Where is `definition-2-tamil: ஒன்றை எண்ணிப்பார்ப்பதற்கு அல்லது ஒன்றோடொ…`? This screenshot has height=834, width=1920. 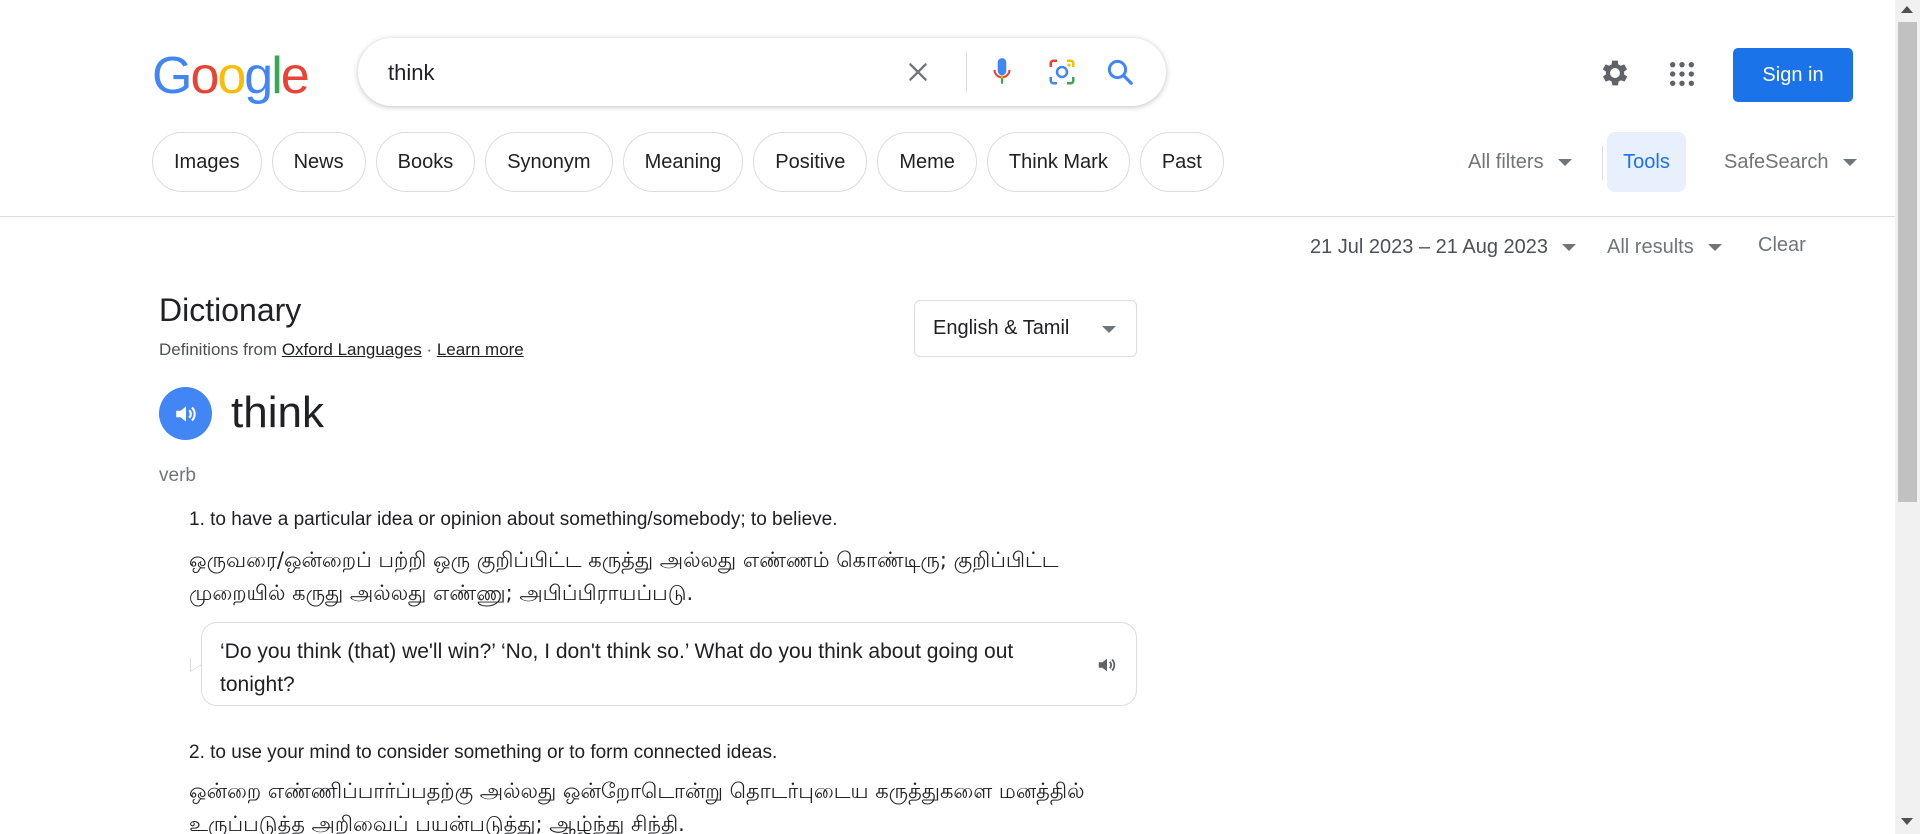 definition-2-tamil: ஒன்றை எண்ணிப்பார்ப்பதற்கு அல்லது ஒன்றோடொ… is located at coordinates (637, 806).